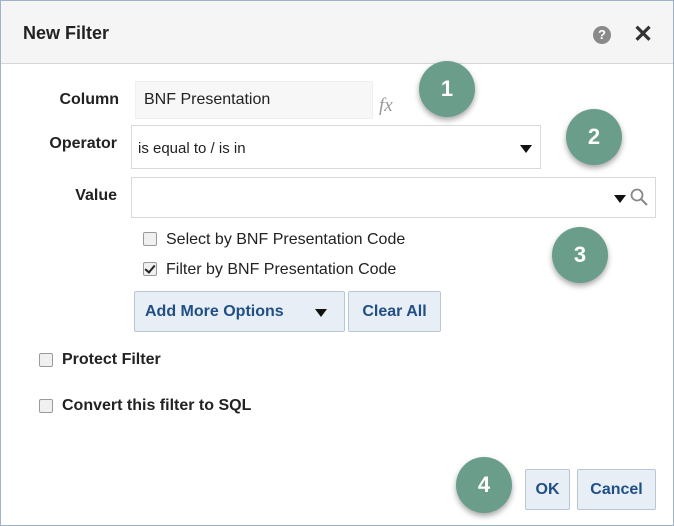 The image size is (674, 526). Describe the element at coordinates (602, 35) in the screenshot. I see `help-icon: ?` at that location.